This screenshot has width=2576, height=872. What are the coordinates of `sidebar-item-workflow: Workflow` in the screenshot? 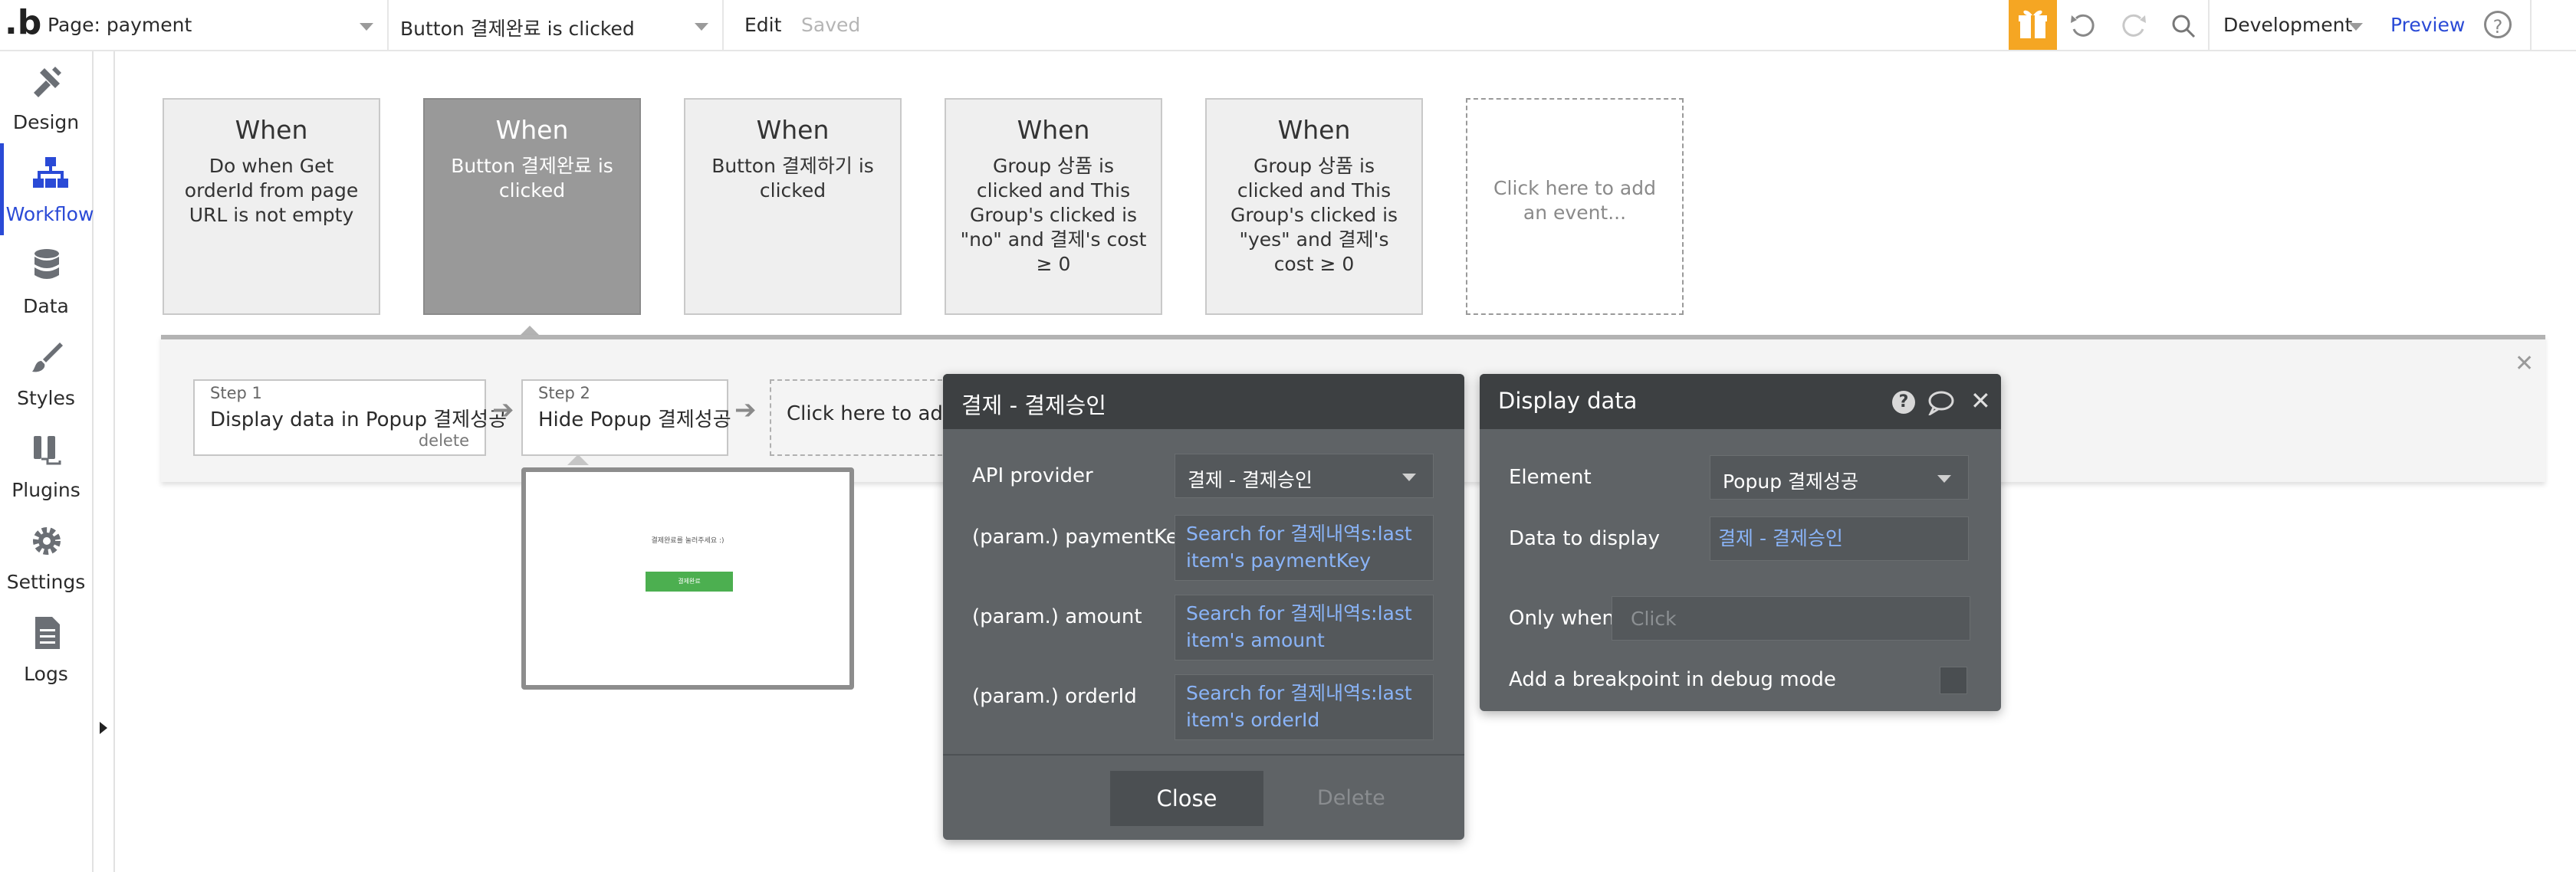 It's located at (48, 189).